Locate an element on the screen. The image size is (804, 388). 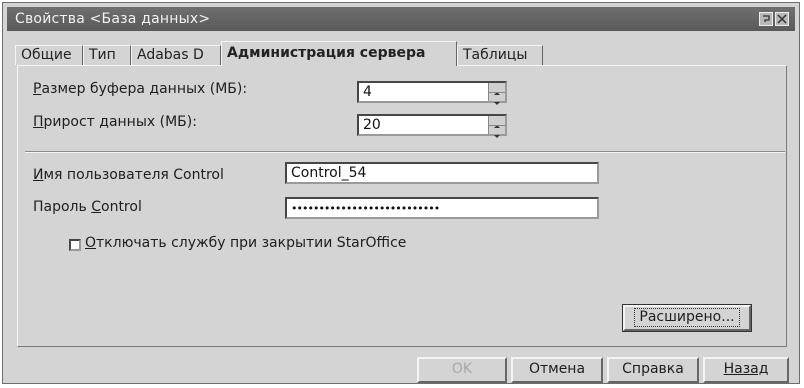
tab-tables: Таблицы is located at coordinates (500, 55).